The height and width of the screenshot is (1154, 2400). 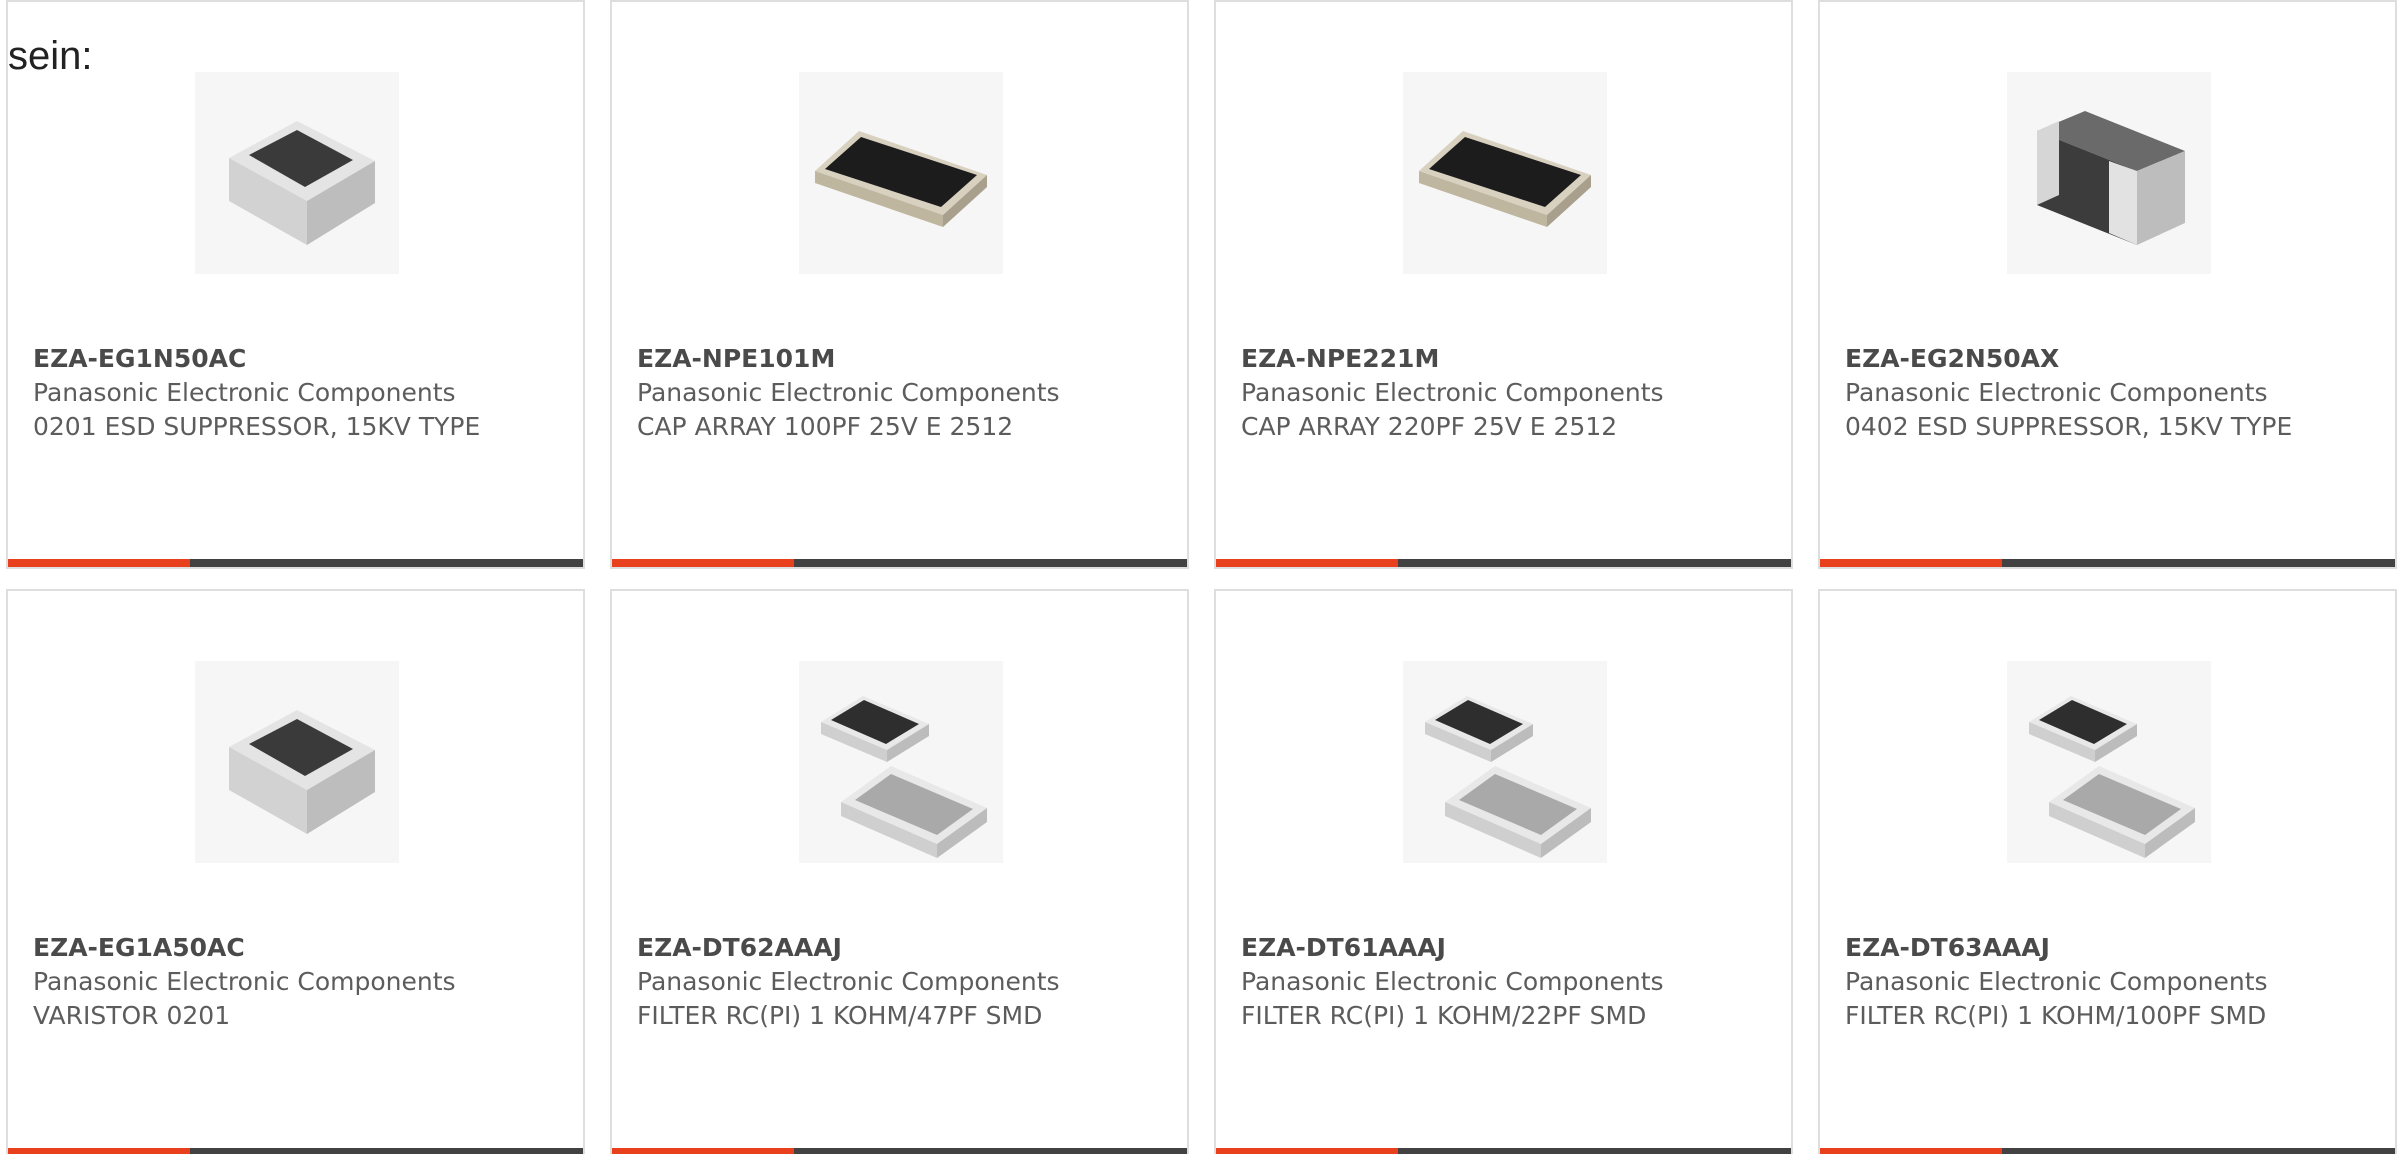 What do you see at coordinates (840, 1015) in the screenshot?
I see `description: FILTER RC(PI) 1 KOHM/47PF SMD` at bounding box center [840, 1015].